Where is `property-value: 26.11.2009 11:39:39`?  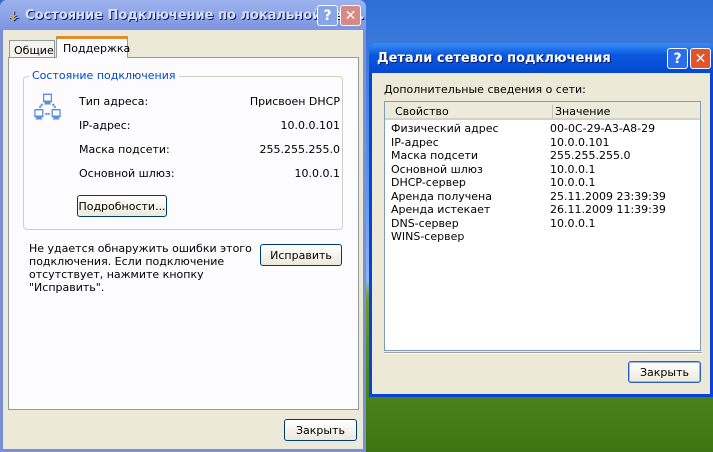 property-value: 26.11.2009 11:39:39 is located at coordinates (608, 209).